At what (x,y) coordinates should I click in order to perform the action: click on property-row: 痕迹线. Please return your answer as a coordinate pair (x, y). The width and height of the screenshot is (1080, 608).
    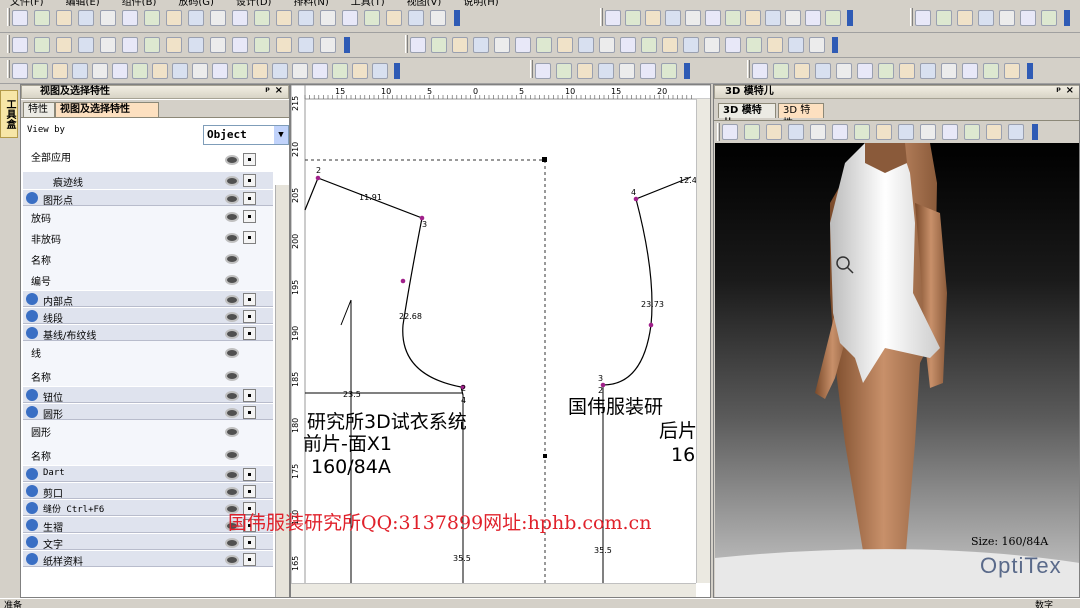
    Looking at the image, I should click on (148, 180).